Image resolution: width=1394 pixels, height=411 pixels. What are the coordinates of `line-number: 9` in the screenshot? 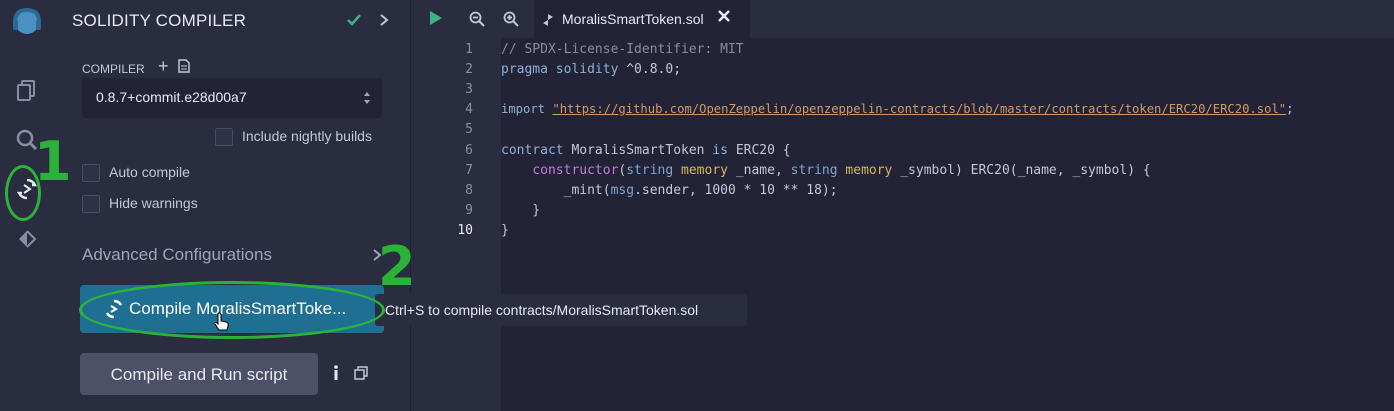 It's located at (469, 210).